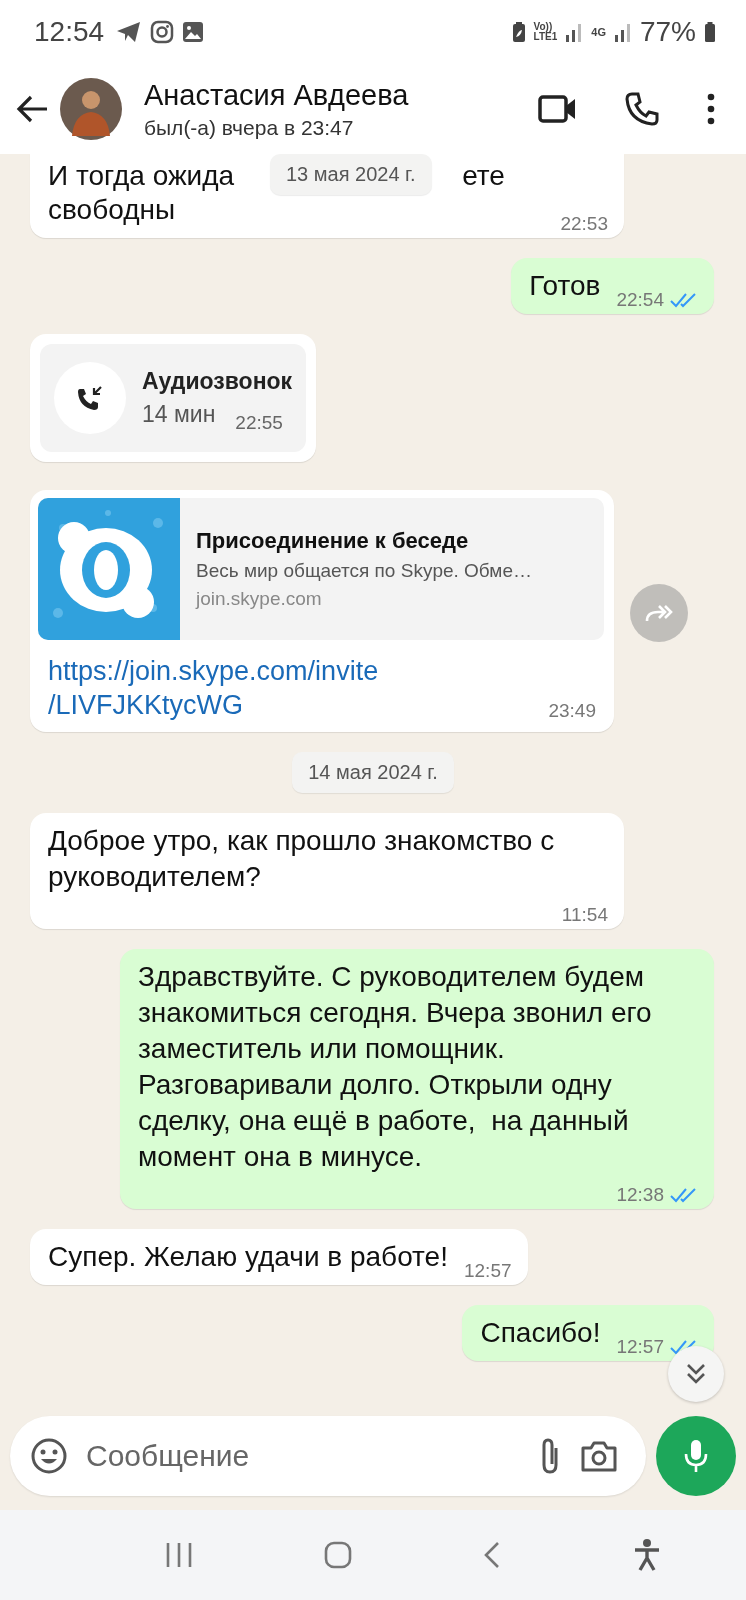 Image resolution: width=746 pixels, height=1600 pixels. What do you see at coordinates (259, 599) in the screenshot?
I see `preview-domain: join.skype.com` at bounding box center [259, 599].